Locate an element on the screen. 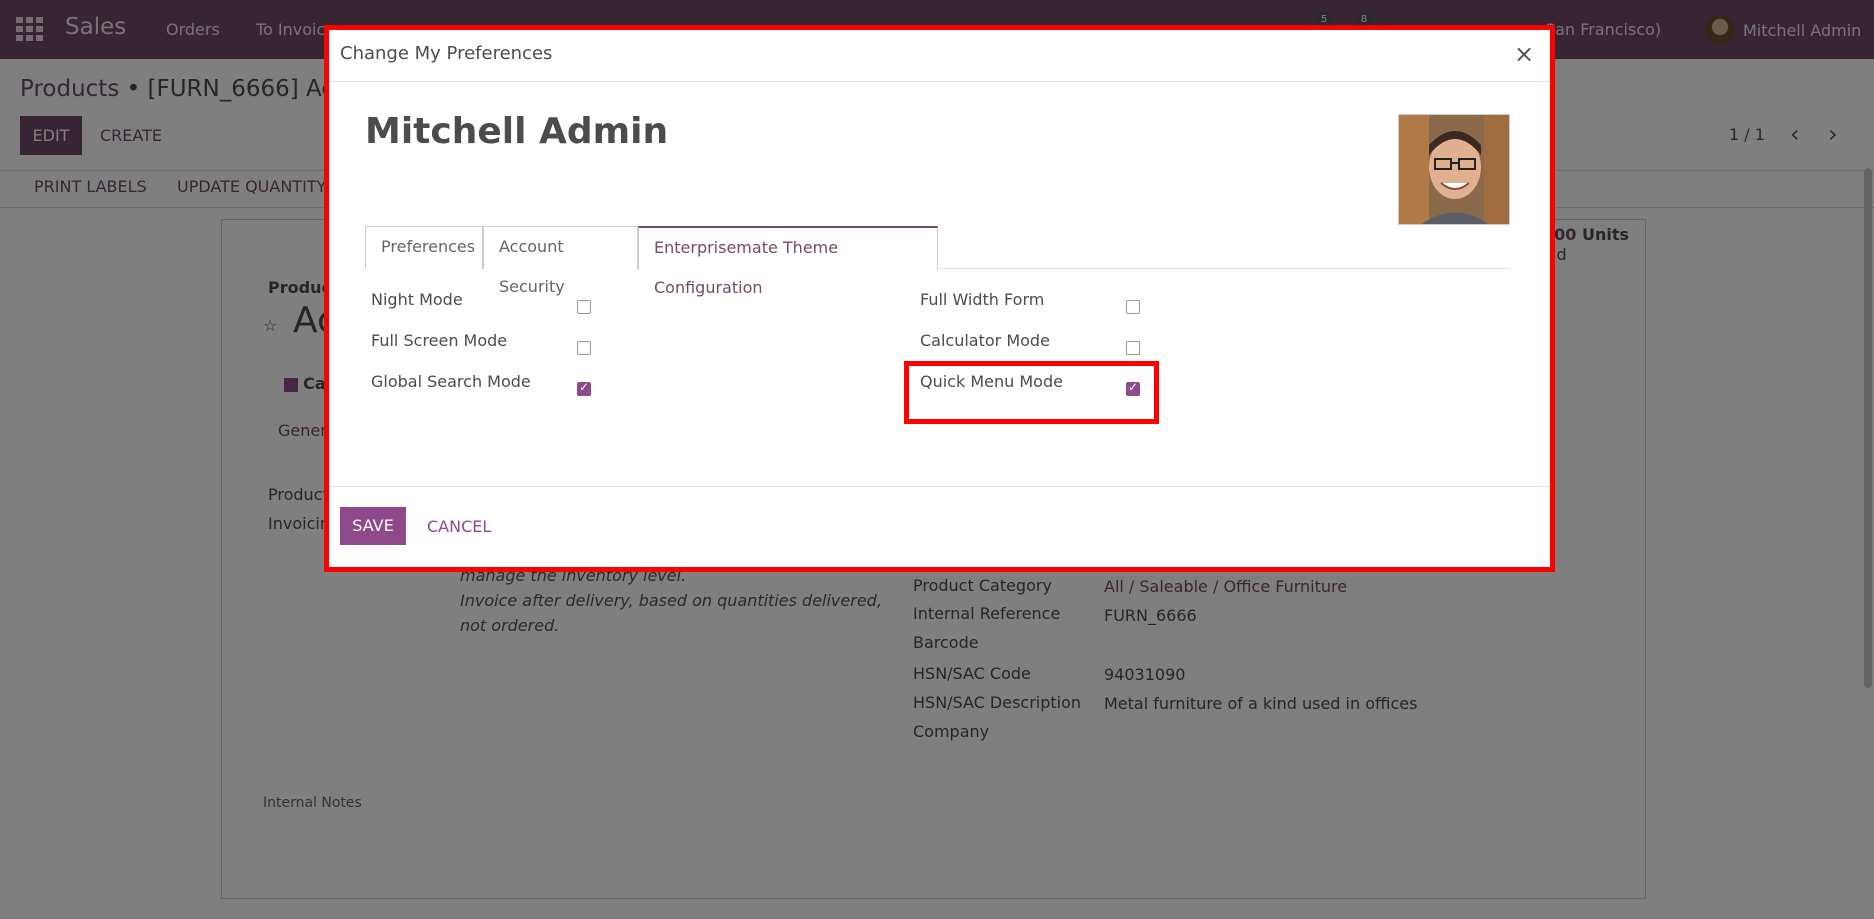  quick-menu-mode-label: Quick Menu Mode is located at coordinates (991, 381).